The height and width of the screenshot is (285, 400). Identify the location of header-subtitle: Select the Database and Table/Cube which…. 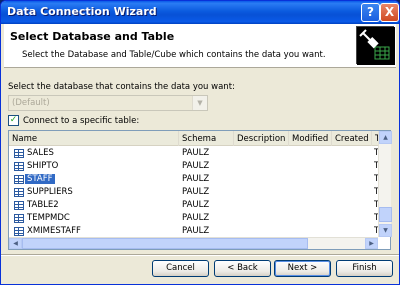
(174, 55).